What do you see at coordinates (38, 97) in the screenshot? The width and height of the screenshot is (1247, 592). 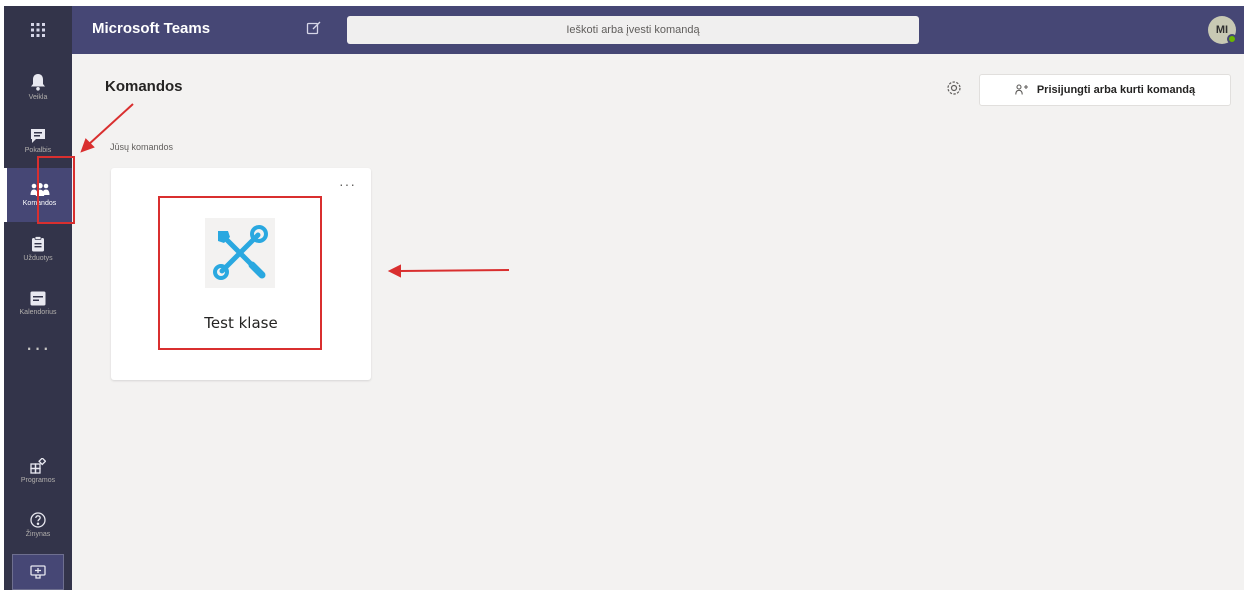 I see `rail-item-label: Veikla` at bounding box center [38, 97].